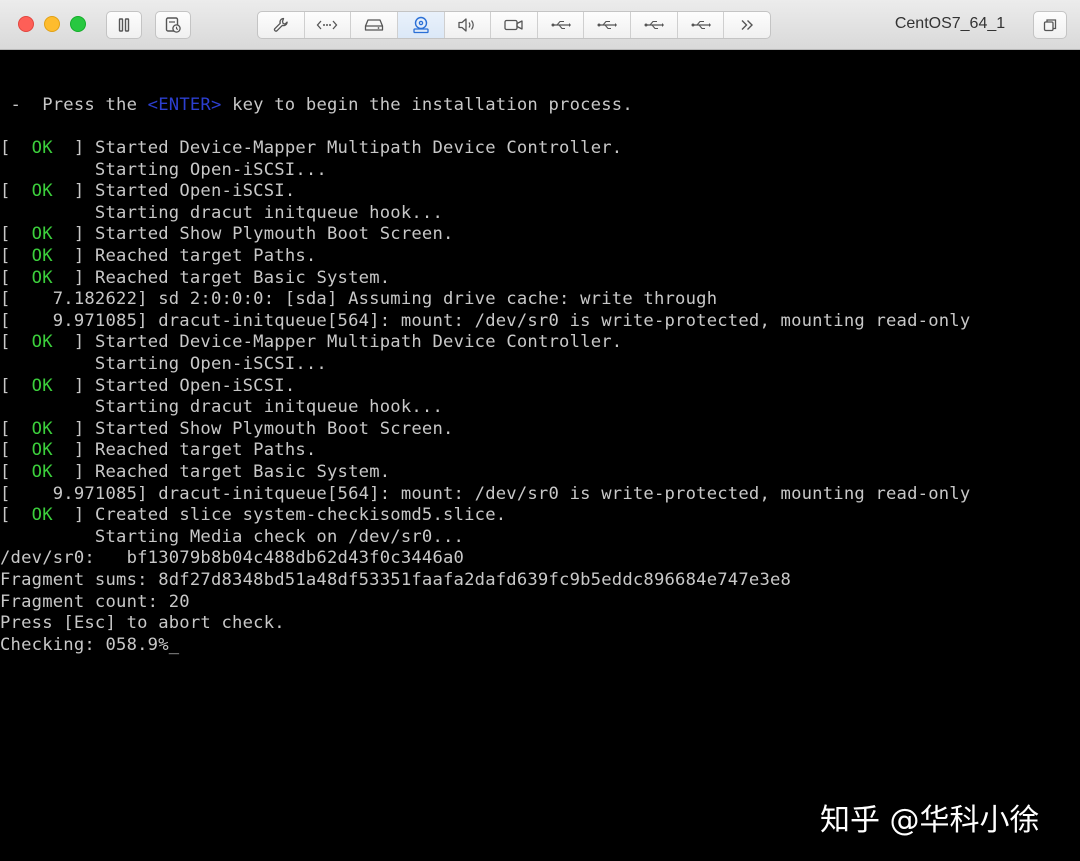 This screenshot has width=1080, height=861. What do you see at coordinates (930, 817) in the screenshot?
I see `zhihu-watermark: 知乎 @华科小徐` at bounding box center [930, 817].